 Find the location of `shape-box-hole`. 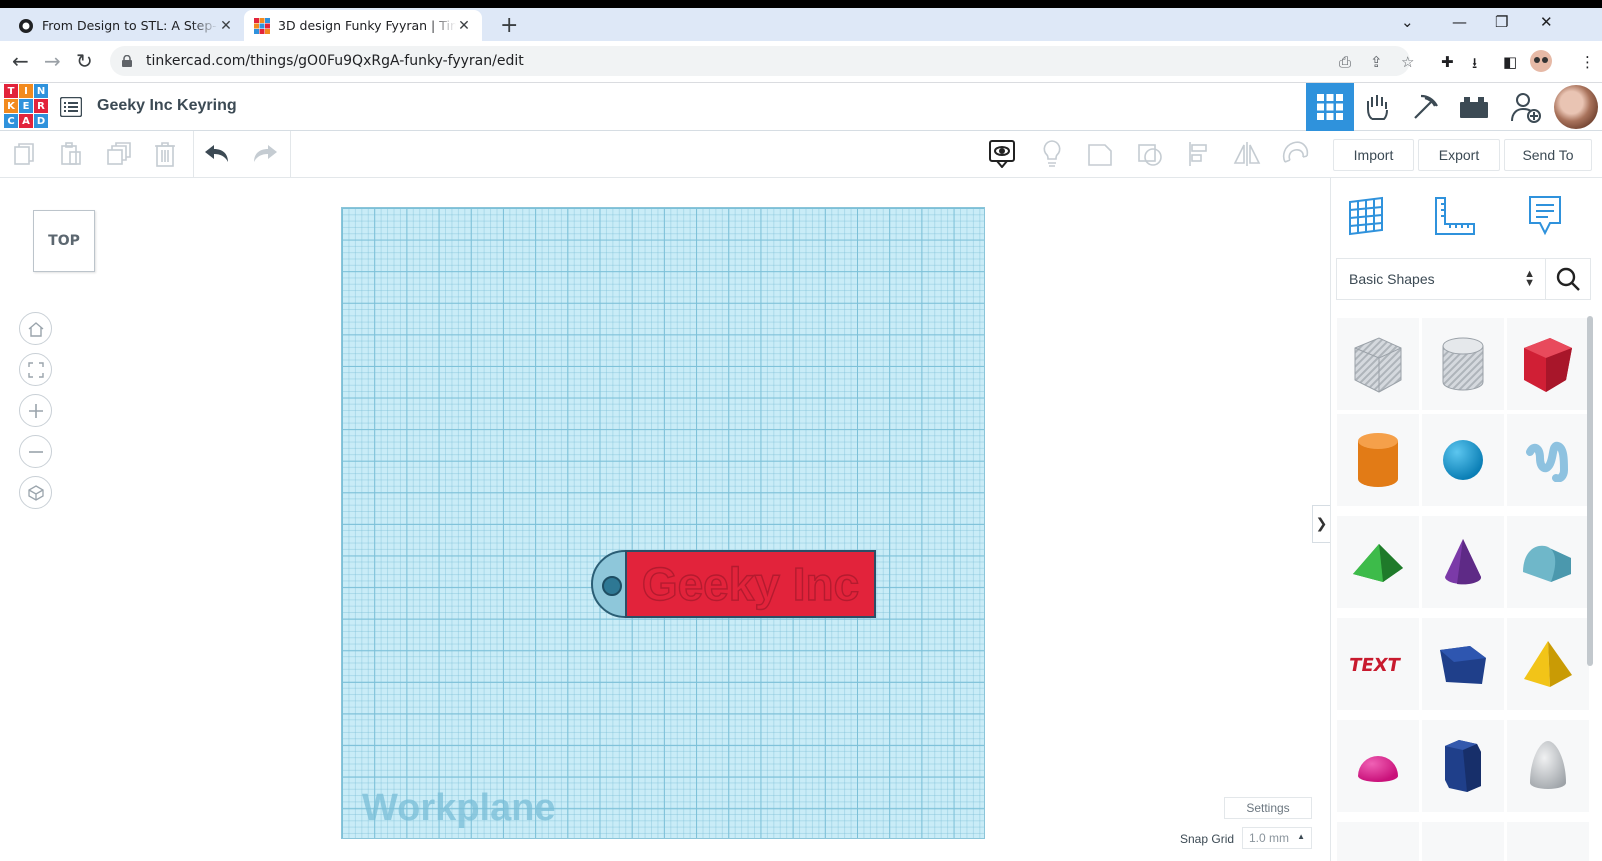

shape-box-hole is located at coordinates (1378, 364).